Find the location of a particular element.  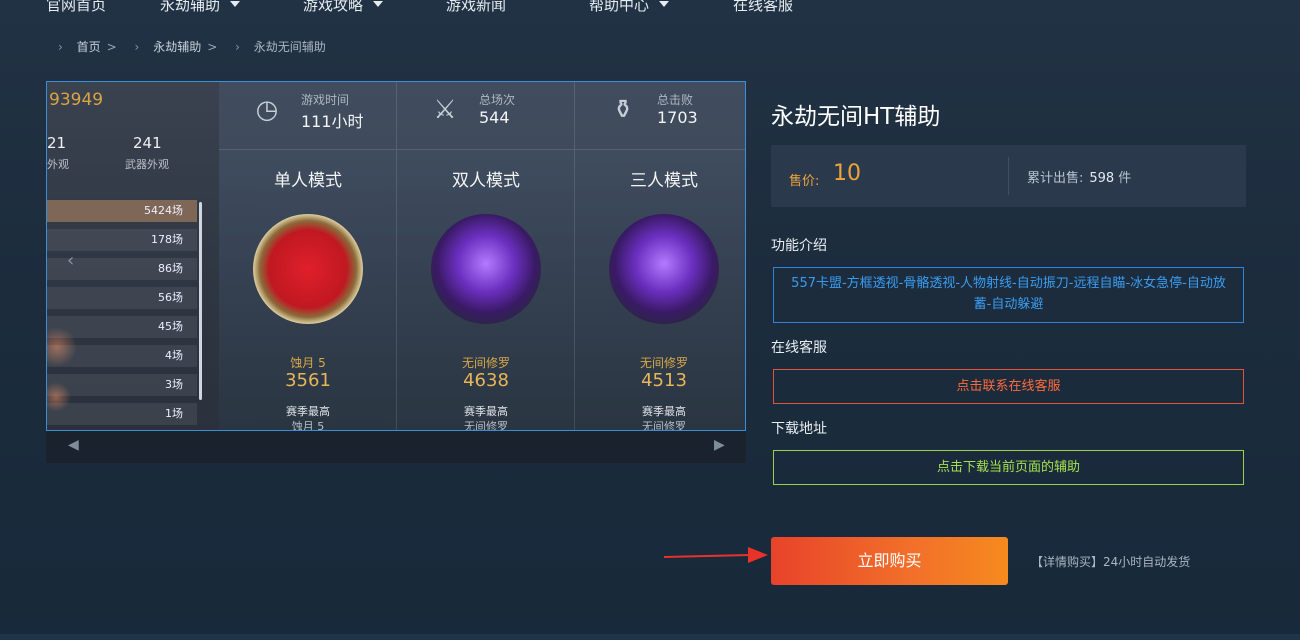

nav-guides-label: 游戏攻略 is located at coordinates (333, 7).